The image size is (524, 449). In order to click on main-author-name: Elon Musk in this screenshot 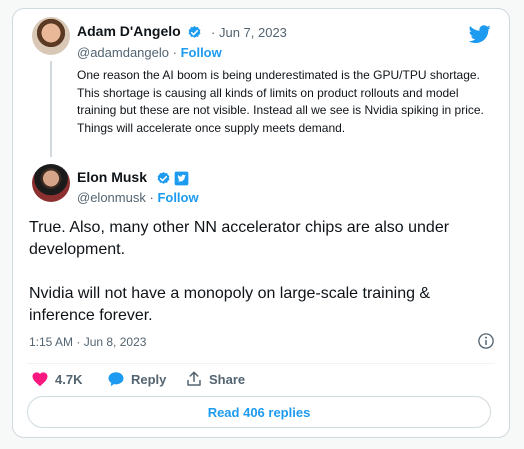, I will do `click(112, 177)`.